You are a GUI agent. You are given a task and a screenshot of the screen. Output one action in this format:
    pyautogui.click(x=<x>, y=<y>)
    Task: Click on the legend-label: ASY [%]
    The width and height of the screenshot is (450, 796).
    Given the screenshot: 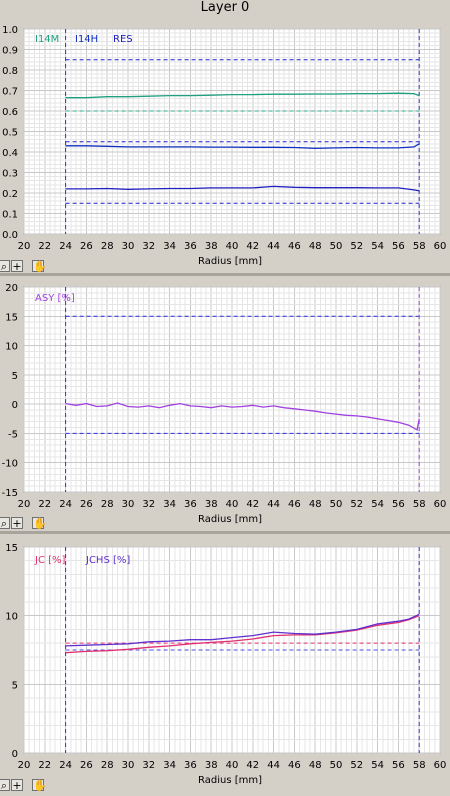 What is the action you would take?
    pyautogui.click(x=55, y=298)
    